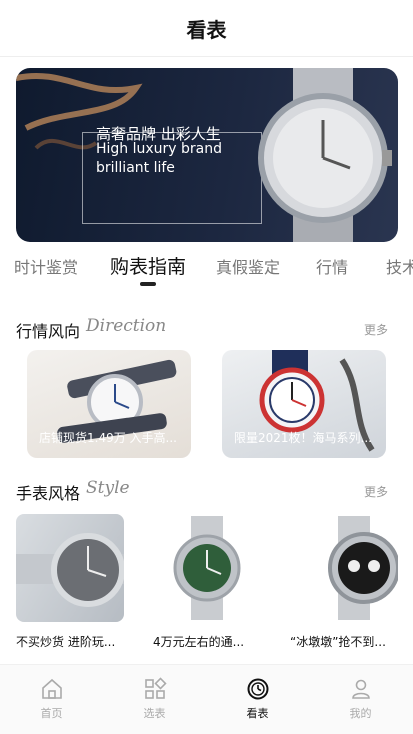 The width and height of the screenshot is (413, 734). What do you see at coordinates (360, 689) in the screenshot?
I see `user-icon` at bounding box center [360, 689].